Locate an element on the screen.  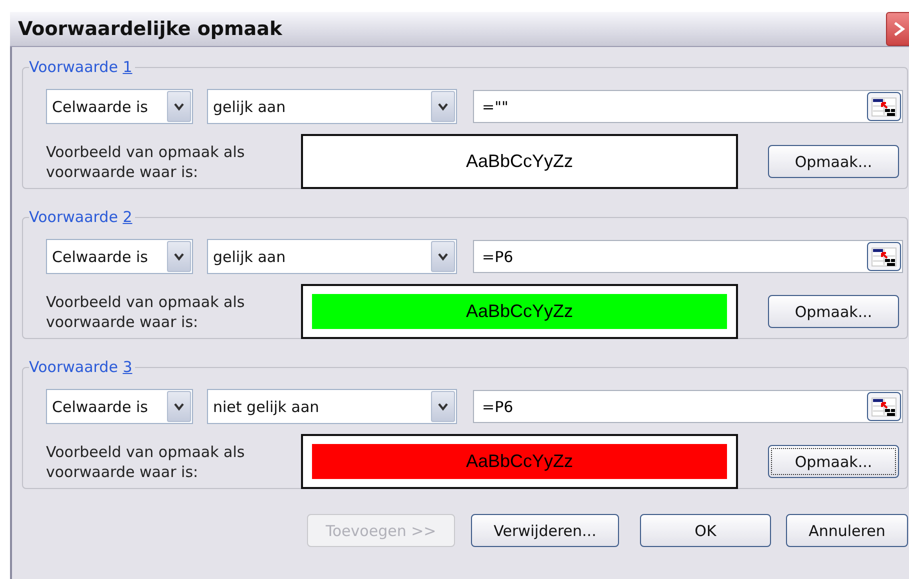
group-title: Voorwaarde 1 is located at coordinates (82, 67).